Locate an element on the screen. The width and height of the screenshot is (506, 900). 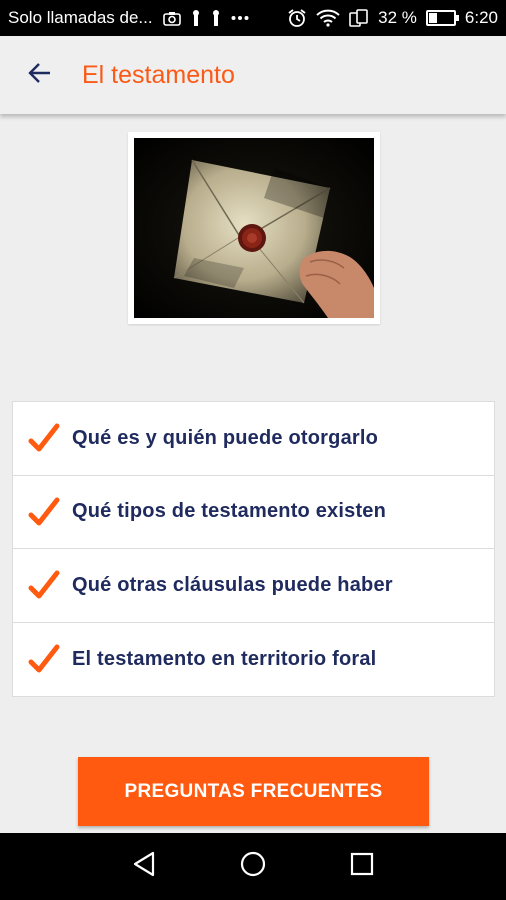
sealed-envelope-photo is located at coordinates (254, 228).